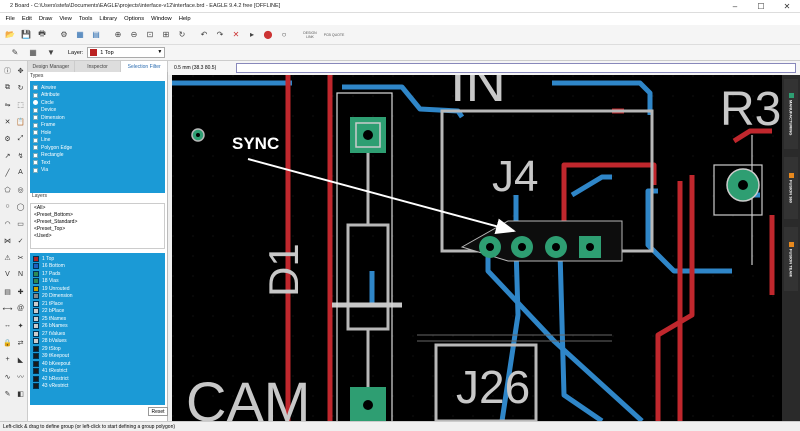 This screenshot has height=431, width=800. I want to click on layer-item: 21 tPlace, so click(97, 304).